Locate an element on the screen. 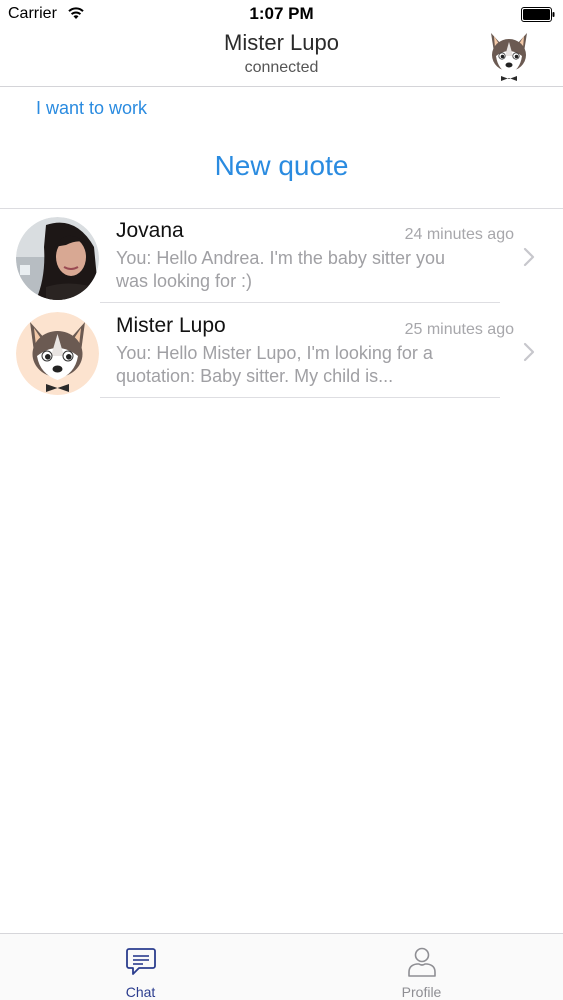 The height and width of the screenshot is (1000, 563). conversation-name: Mister Lupo is located at coordinates (171, 325).